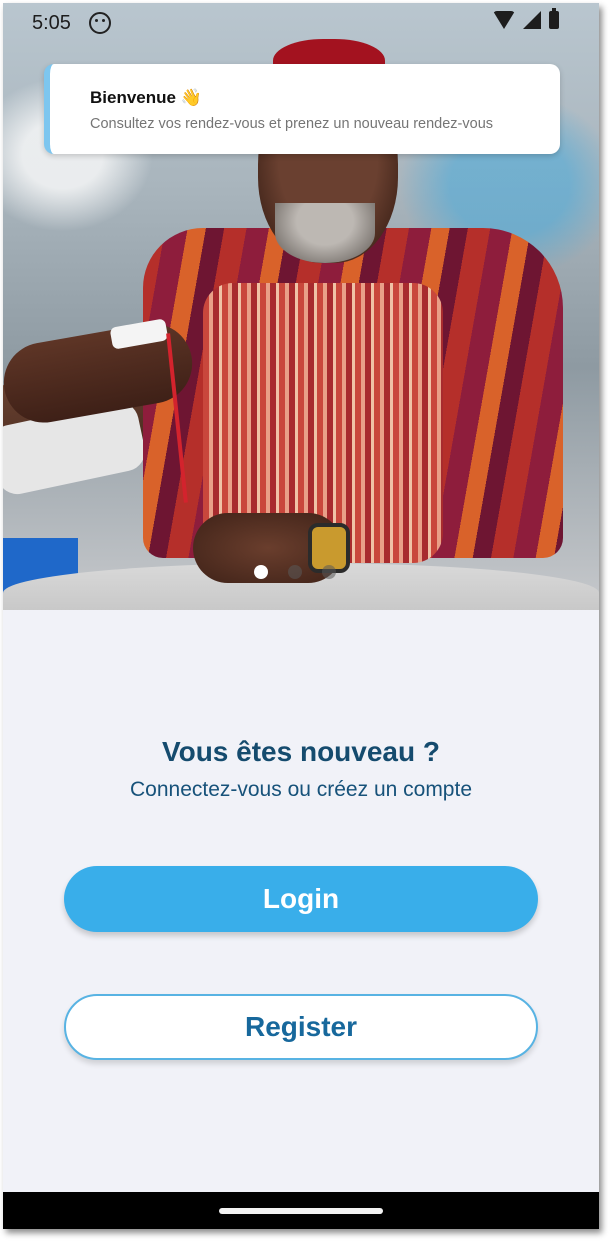  I want to click on status-icons, so click(526, 18).